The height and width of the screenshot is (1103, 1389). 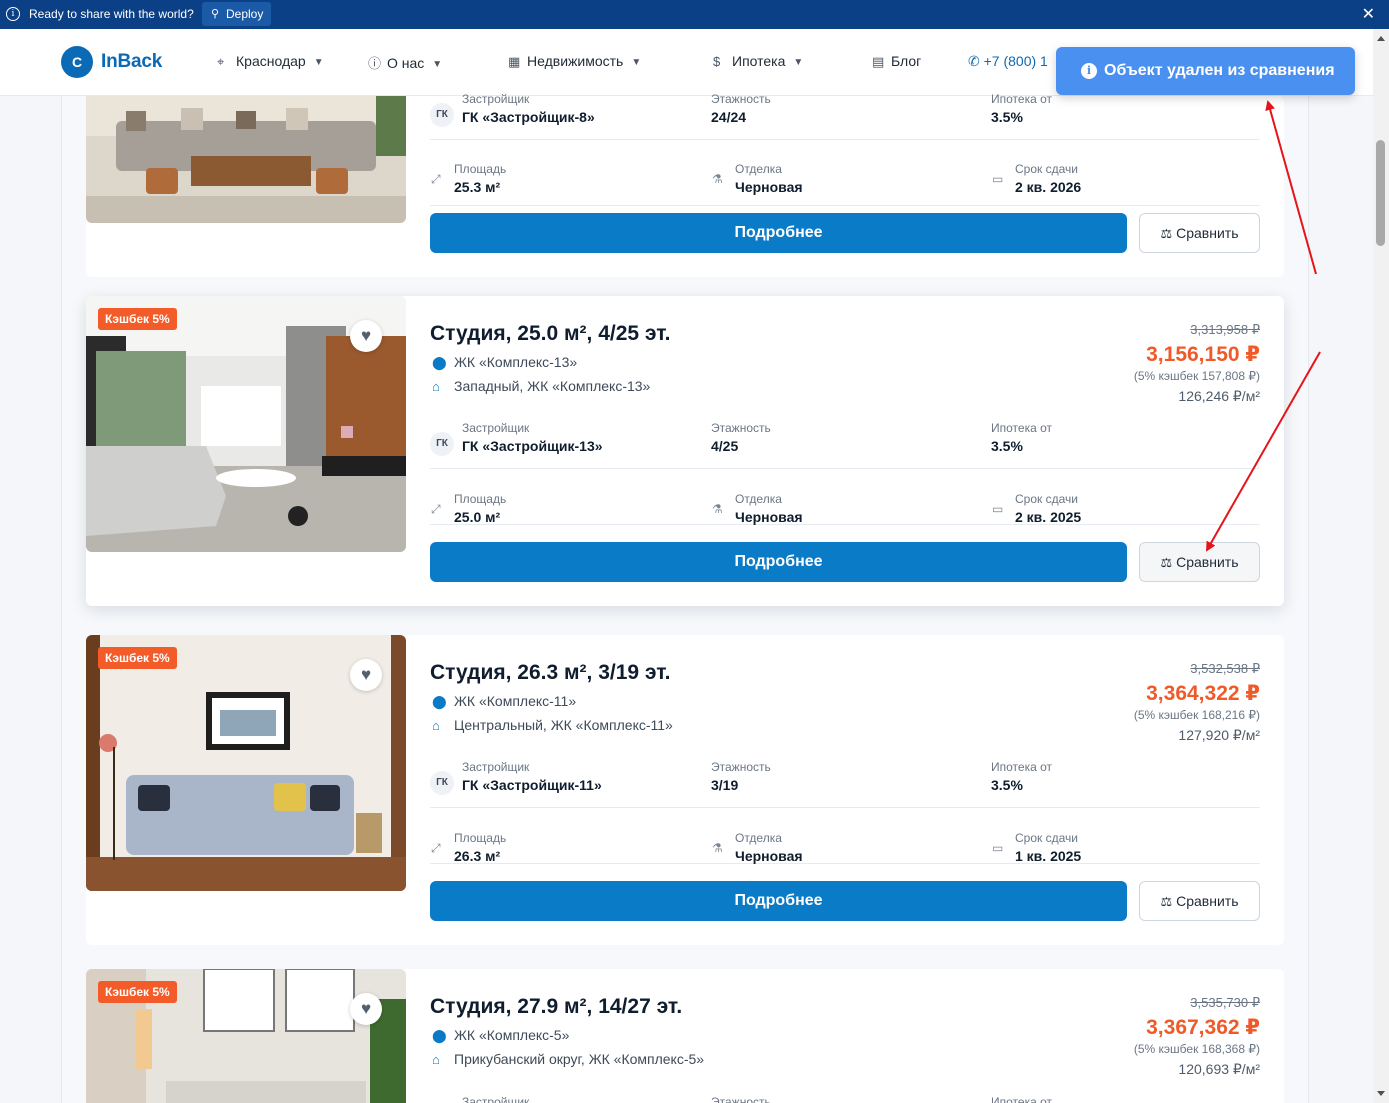 I want to click on floors-value: 3/19, so click(x=725, y=785).